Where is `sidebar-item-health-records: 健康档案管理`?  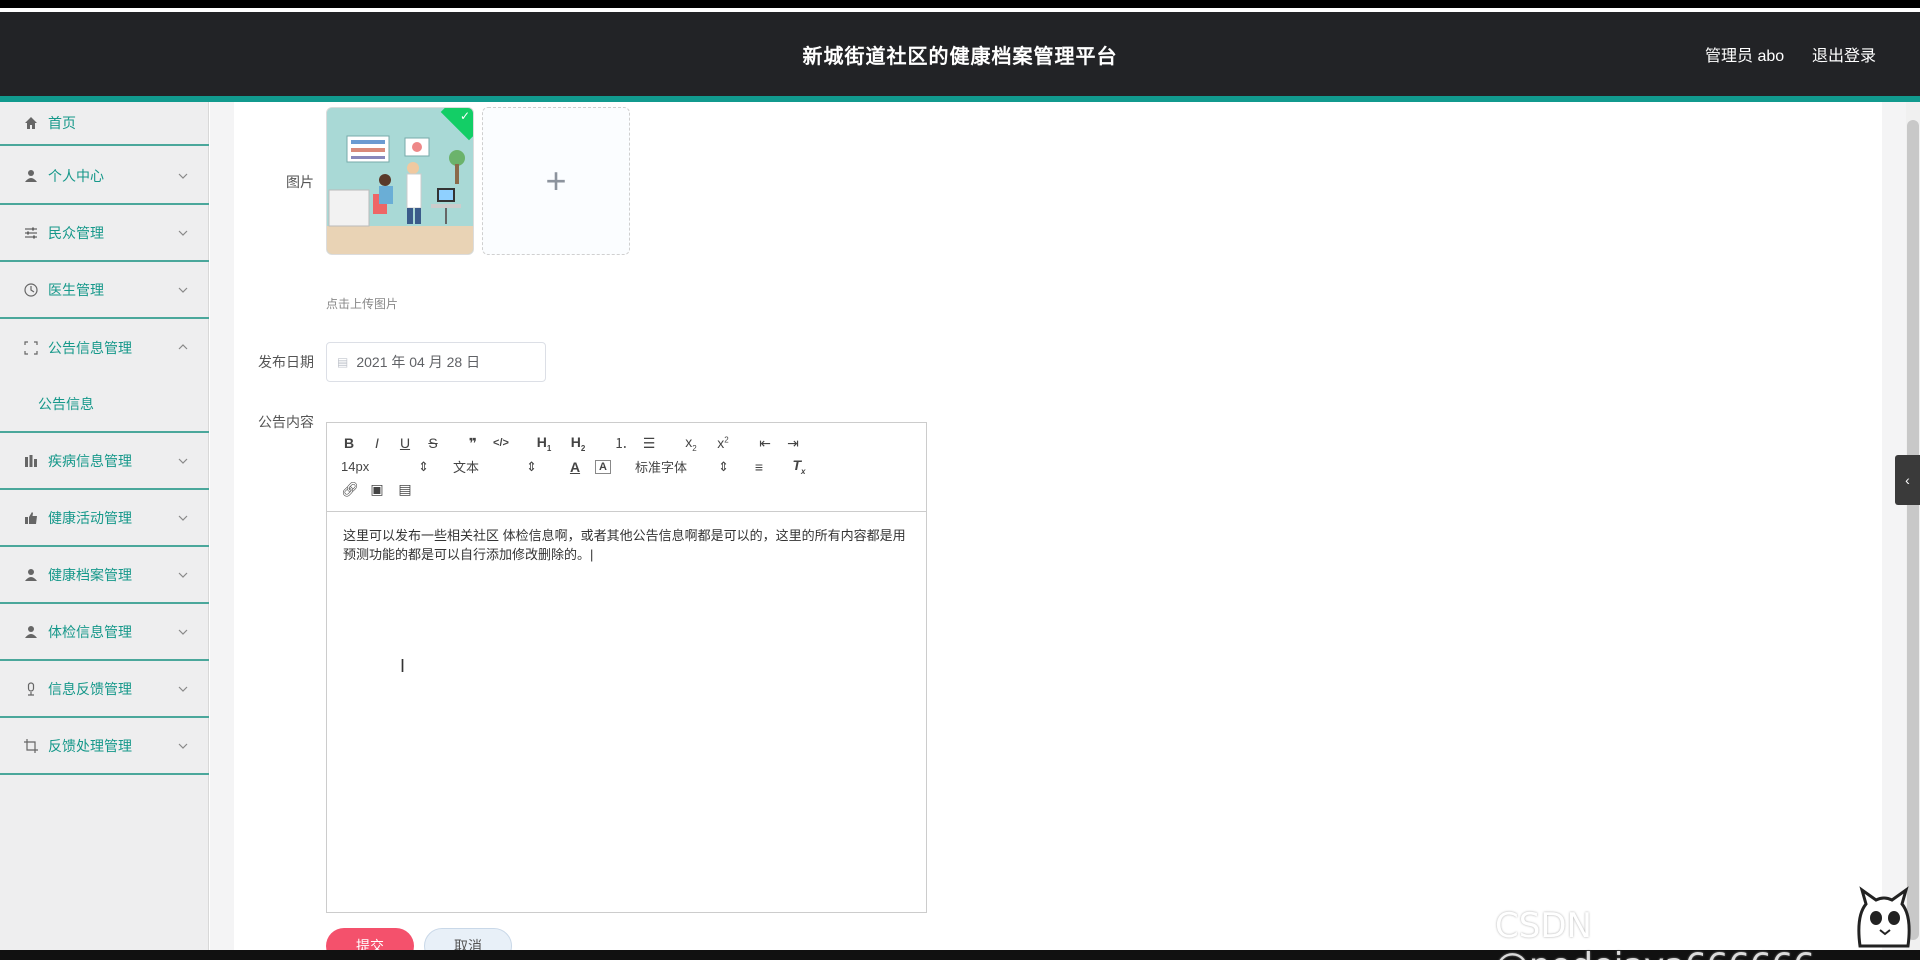
sidebar-item-health-records: 健康档案管理 is located at coordinates (104, 575).